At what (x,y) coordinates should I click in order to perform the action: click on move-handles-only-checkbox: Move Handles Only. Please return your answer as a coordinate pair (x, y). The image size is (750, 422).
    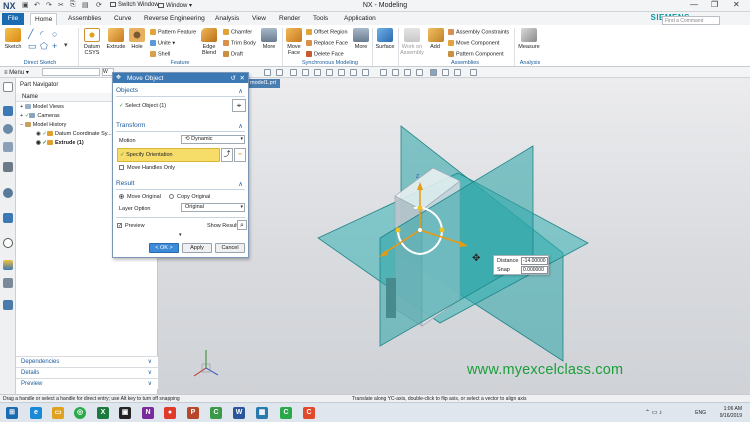
    Looking at the image, I should click on (147, 168).